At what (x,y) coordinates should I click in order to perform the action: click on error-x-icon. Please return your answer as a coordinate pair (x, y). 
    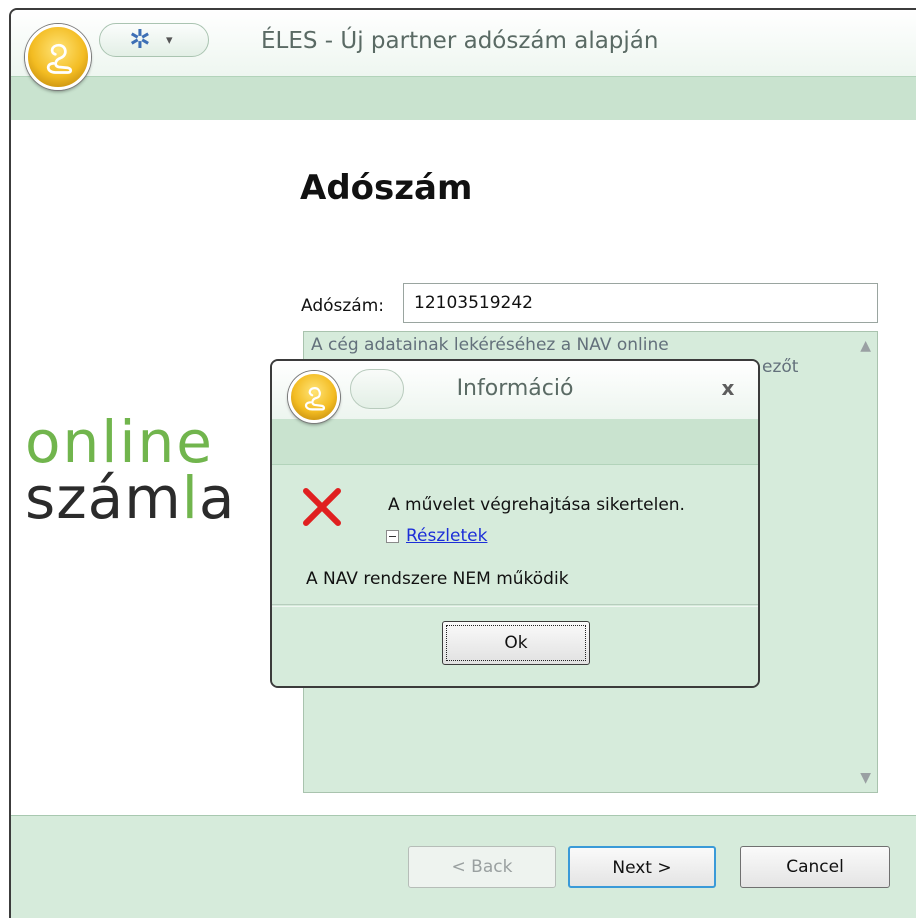
    Looking at the image, I should click on (322, 507).